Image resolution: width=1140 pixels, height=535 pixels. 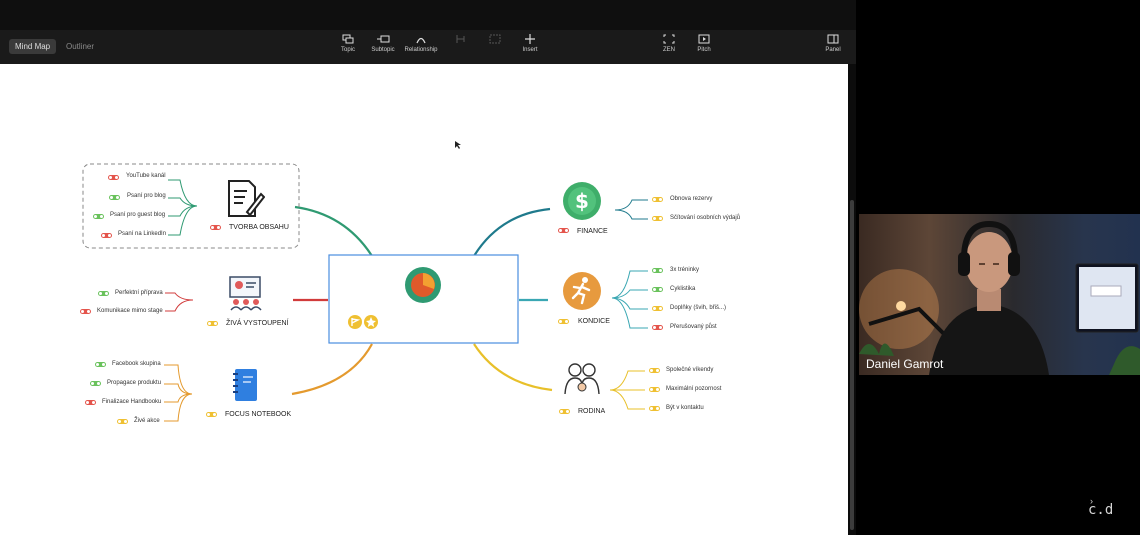 I want to click on fullscreen-icon, so click(x=669, y=39).